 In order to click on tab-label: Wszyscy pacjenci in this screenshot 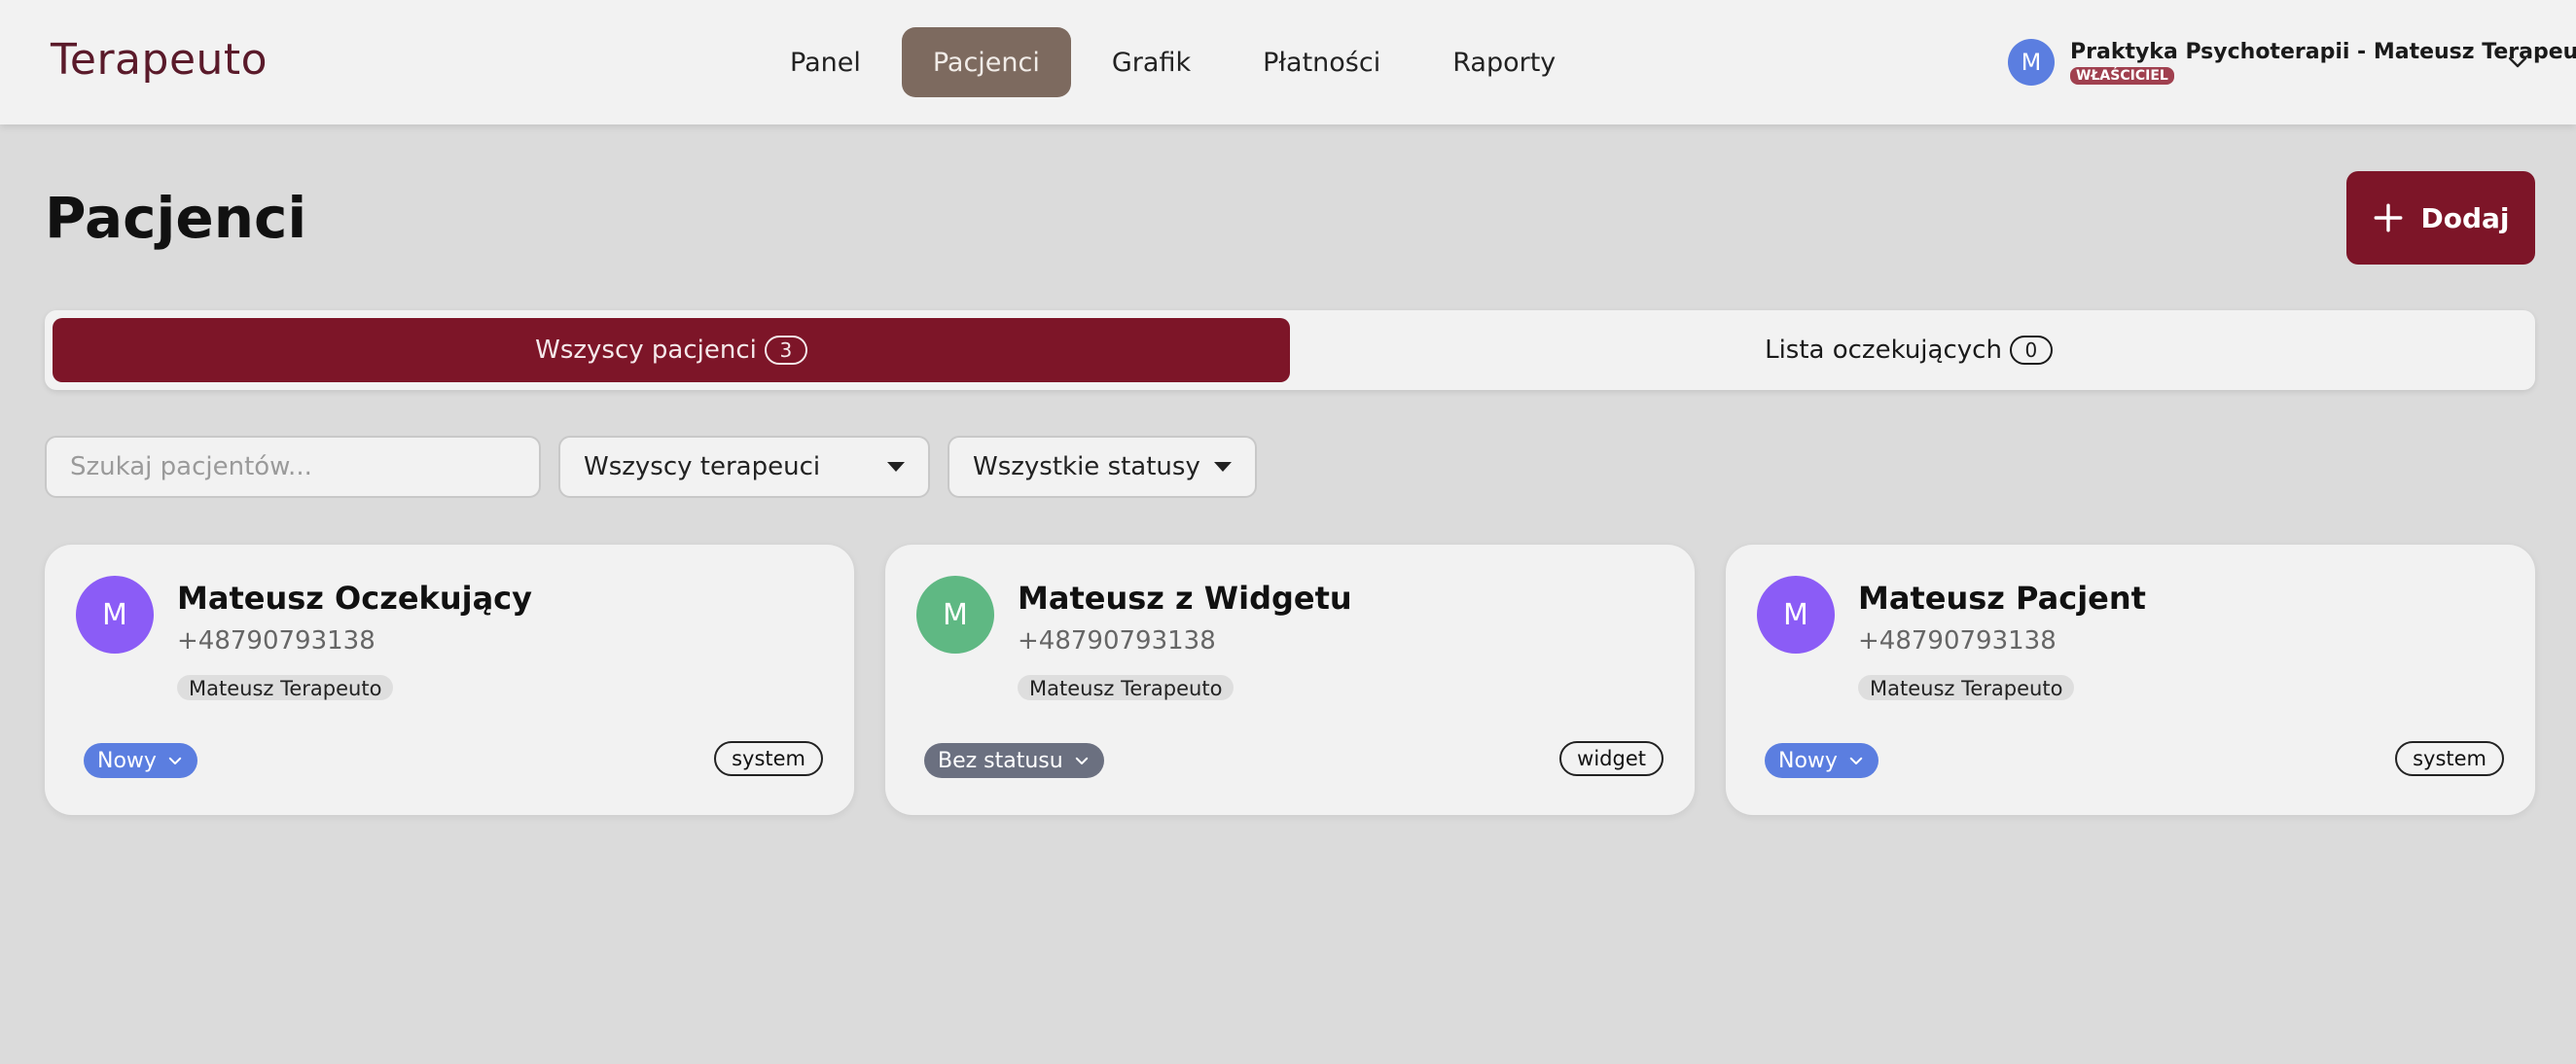, I will do `click(646, 350)`.